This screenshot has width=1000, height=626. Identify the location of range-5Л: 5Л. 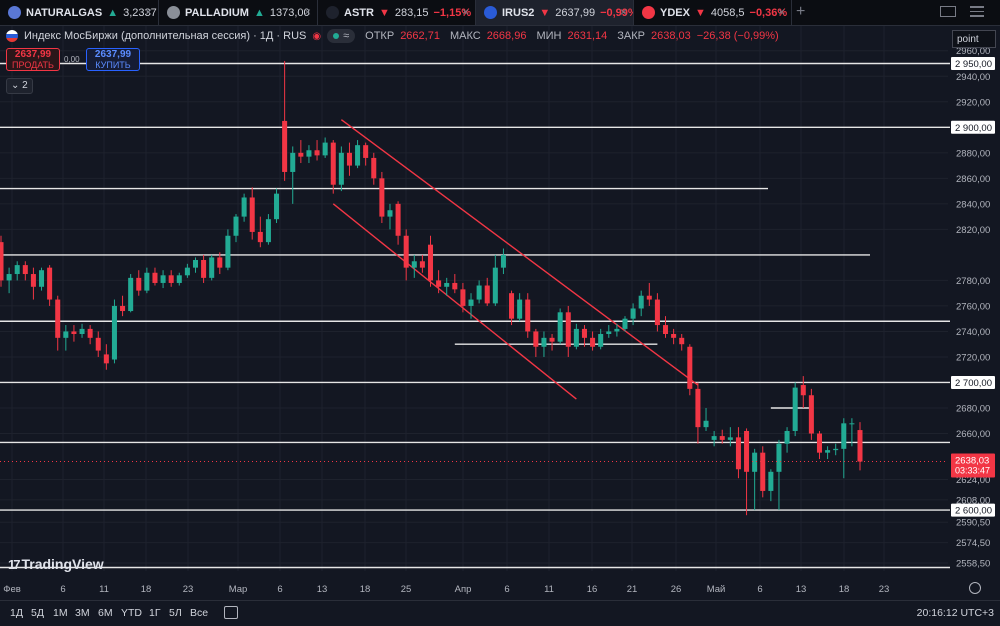
(175, 613).